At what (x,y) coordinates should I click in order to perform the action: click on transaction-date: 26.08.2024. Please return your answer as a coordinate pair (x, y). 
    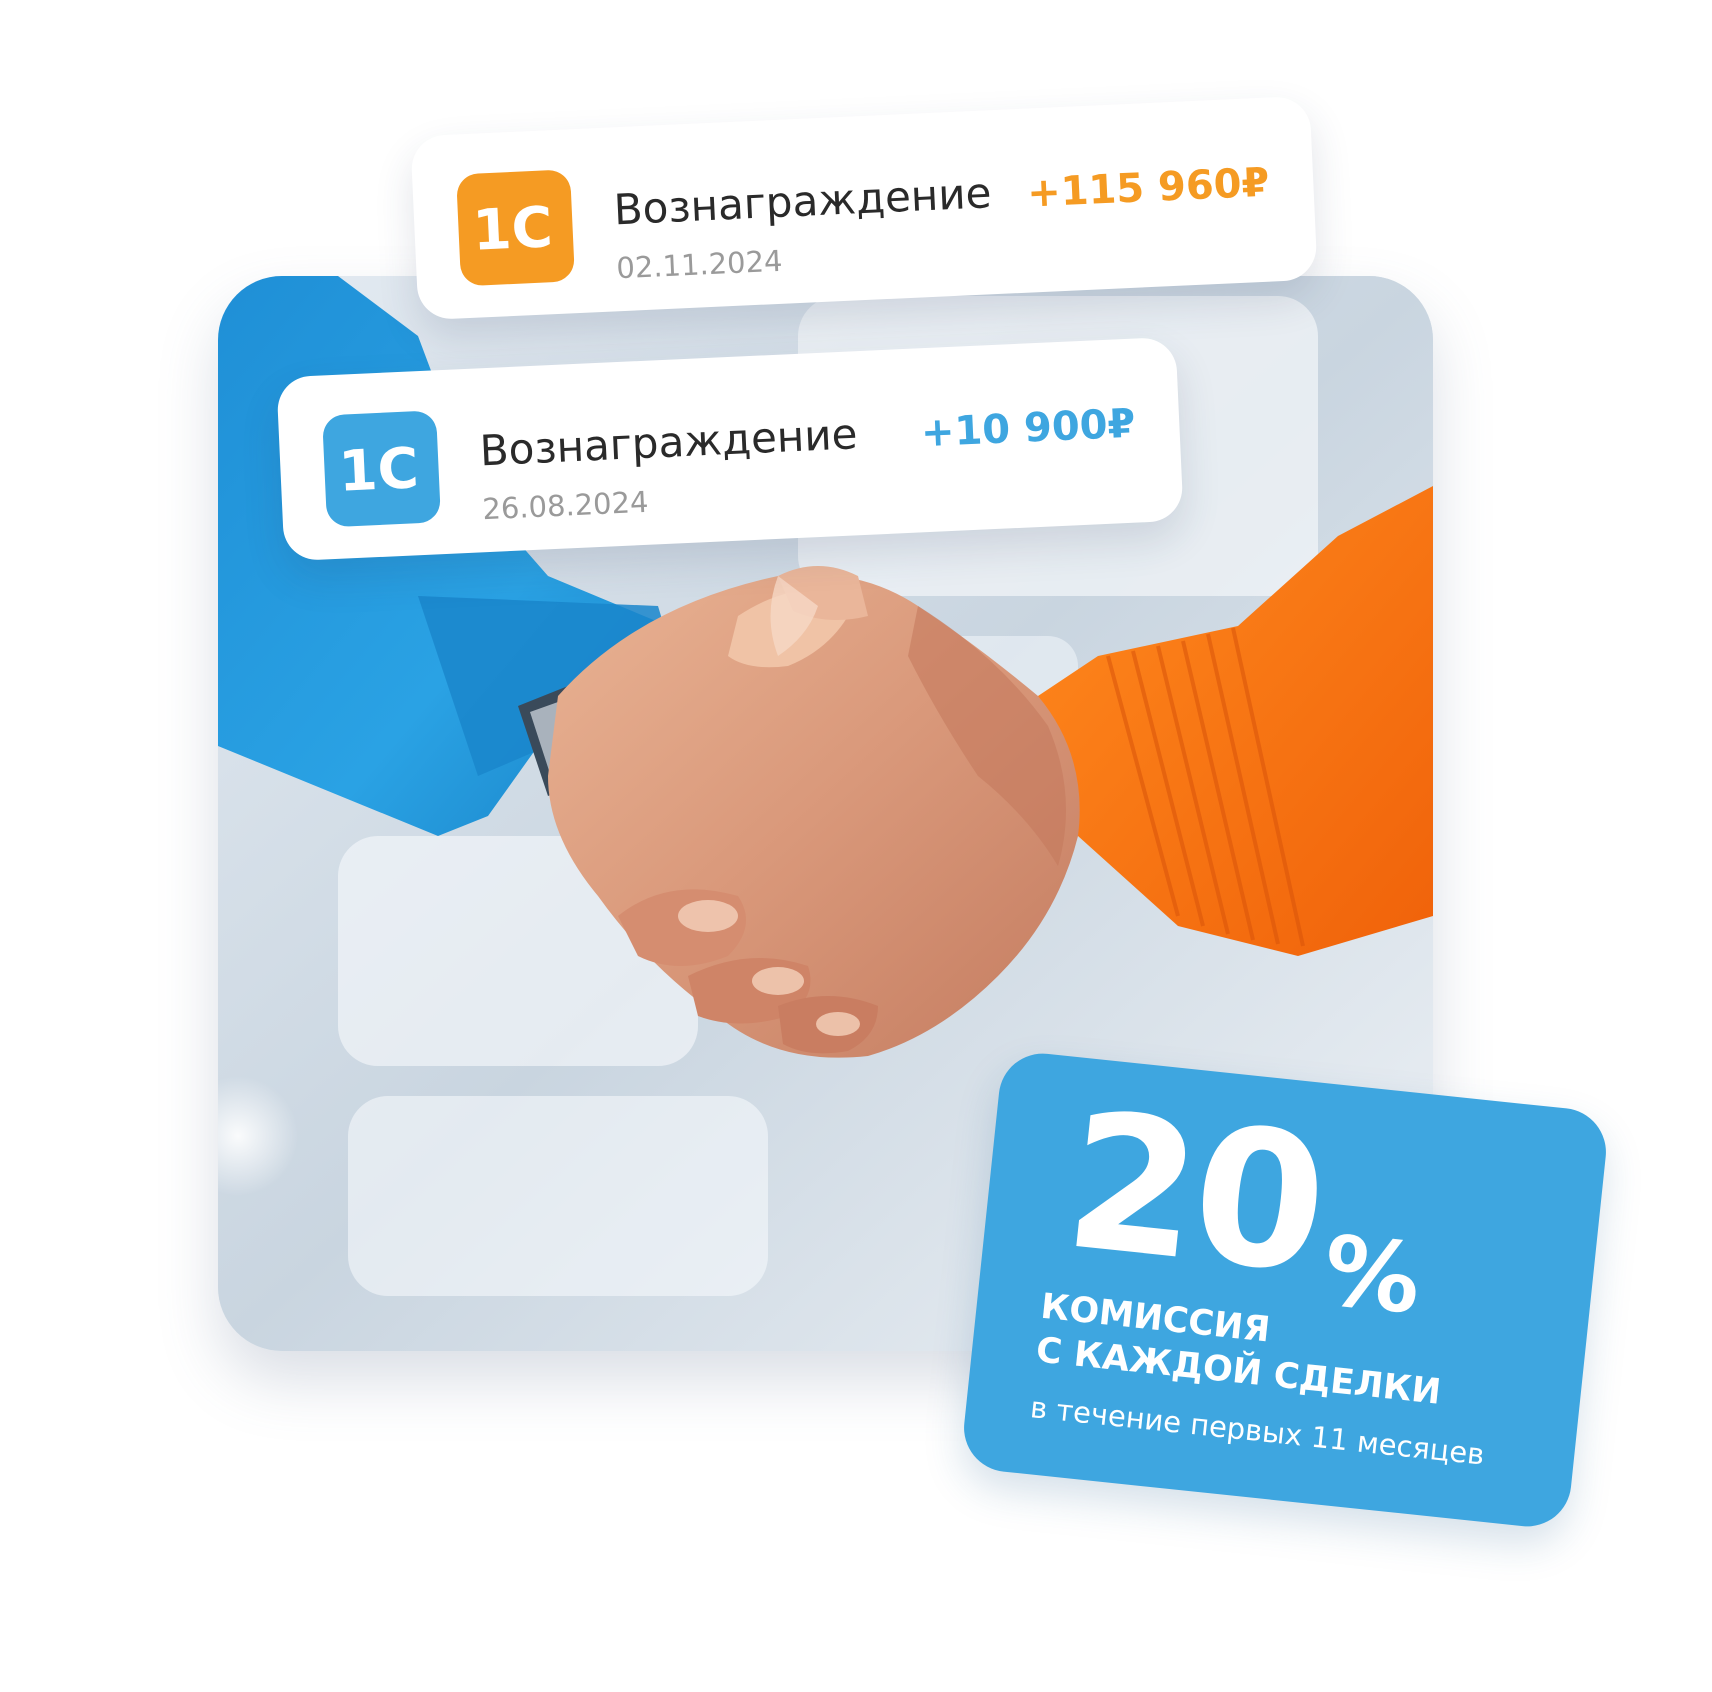
    Looking at the image, I should click on (565, 505).